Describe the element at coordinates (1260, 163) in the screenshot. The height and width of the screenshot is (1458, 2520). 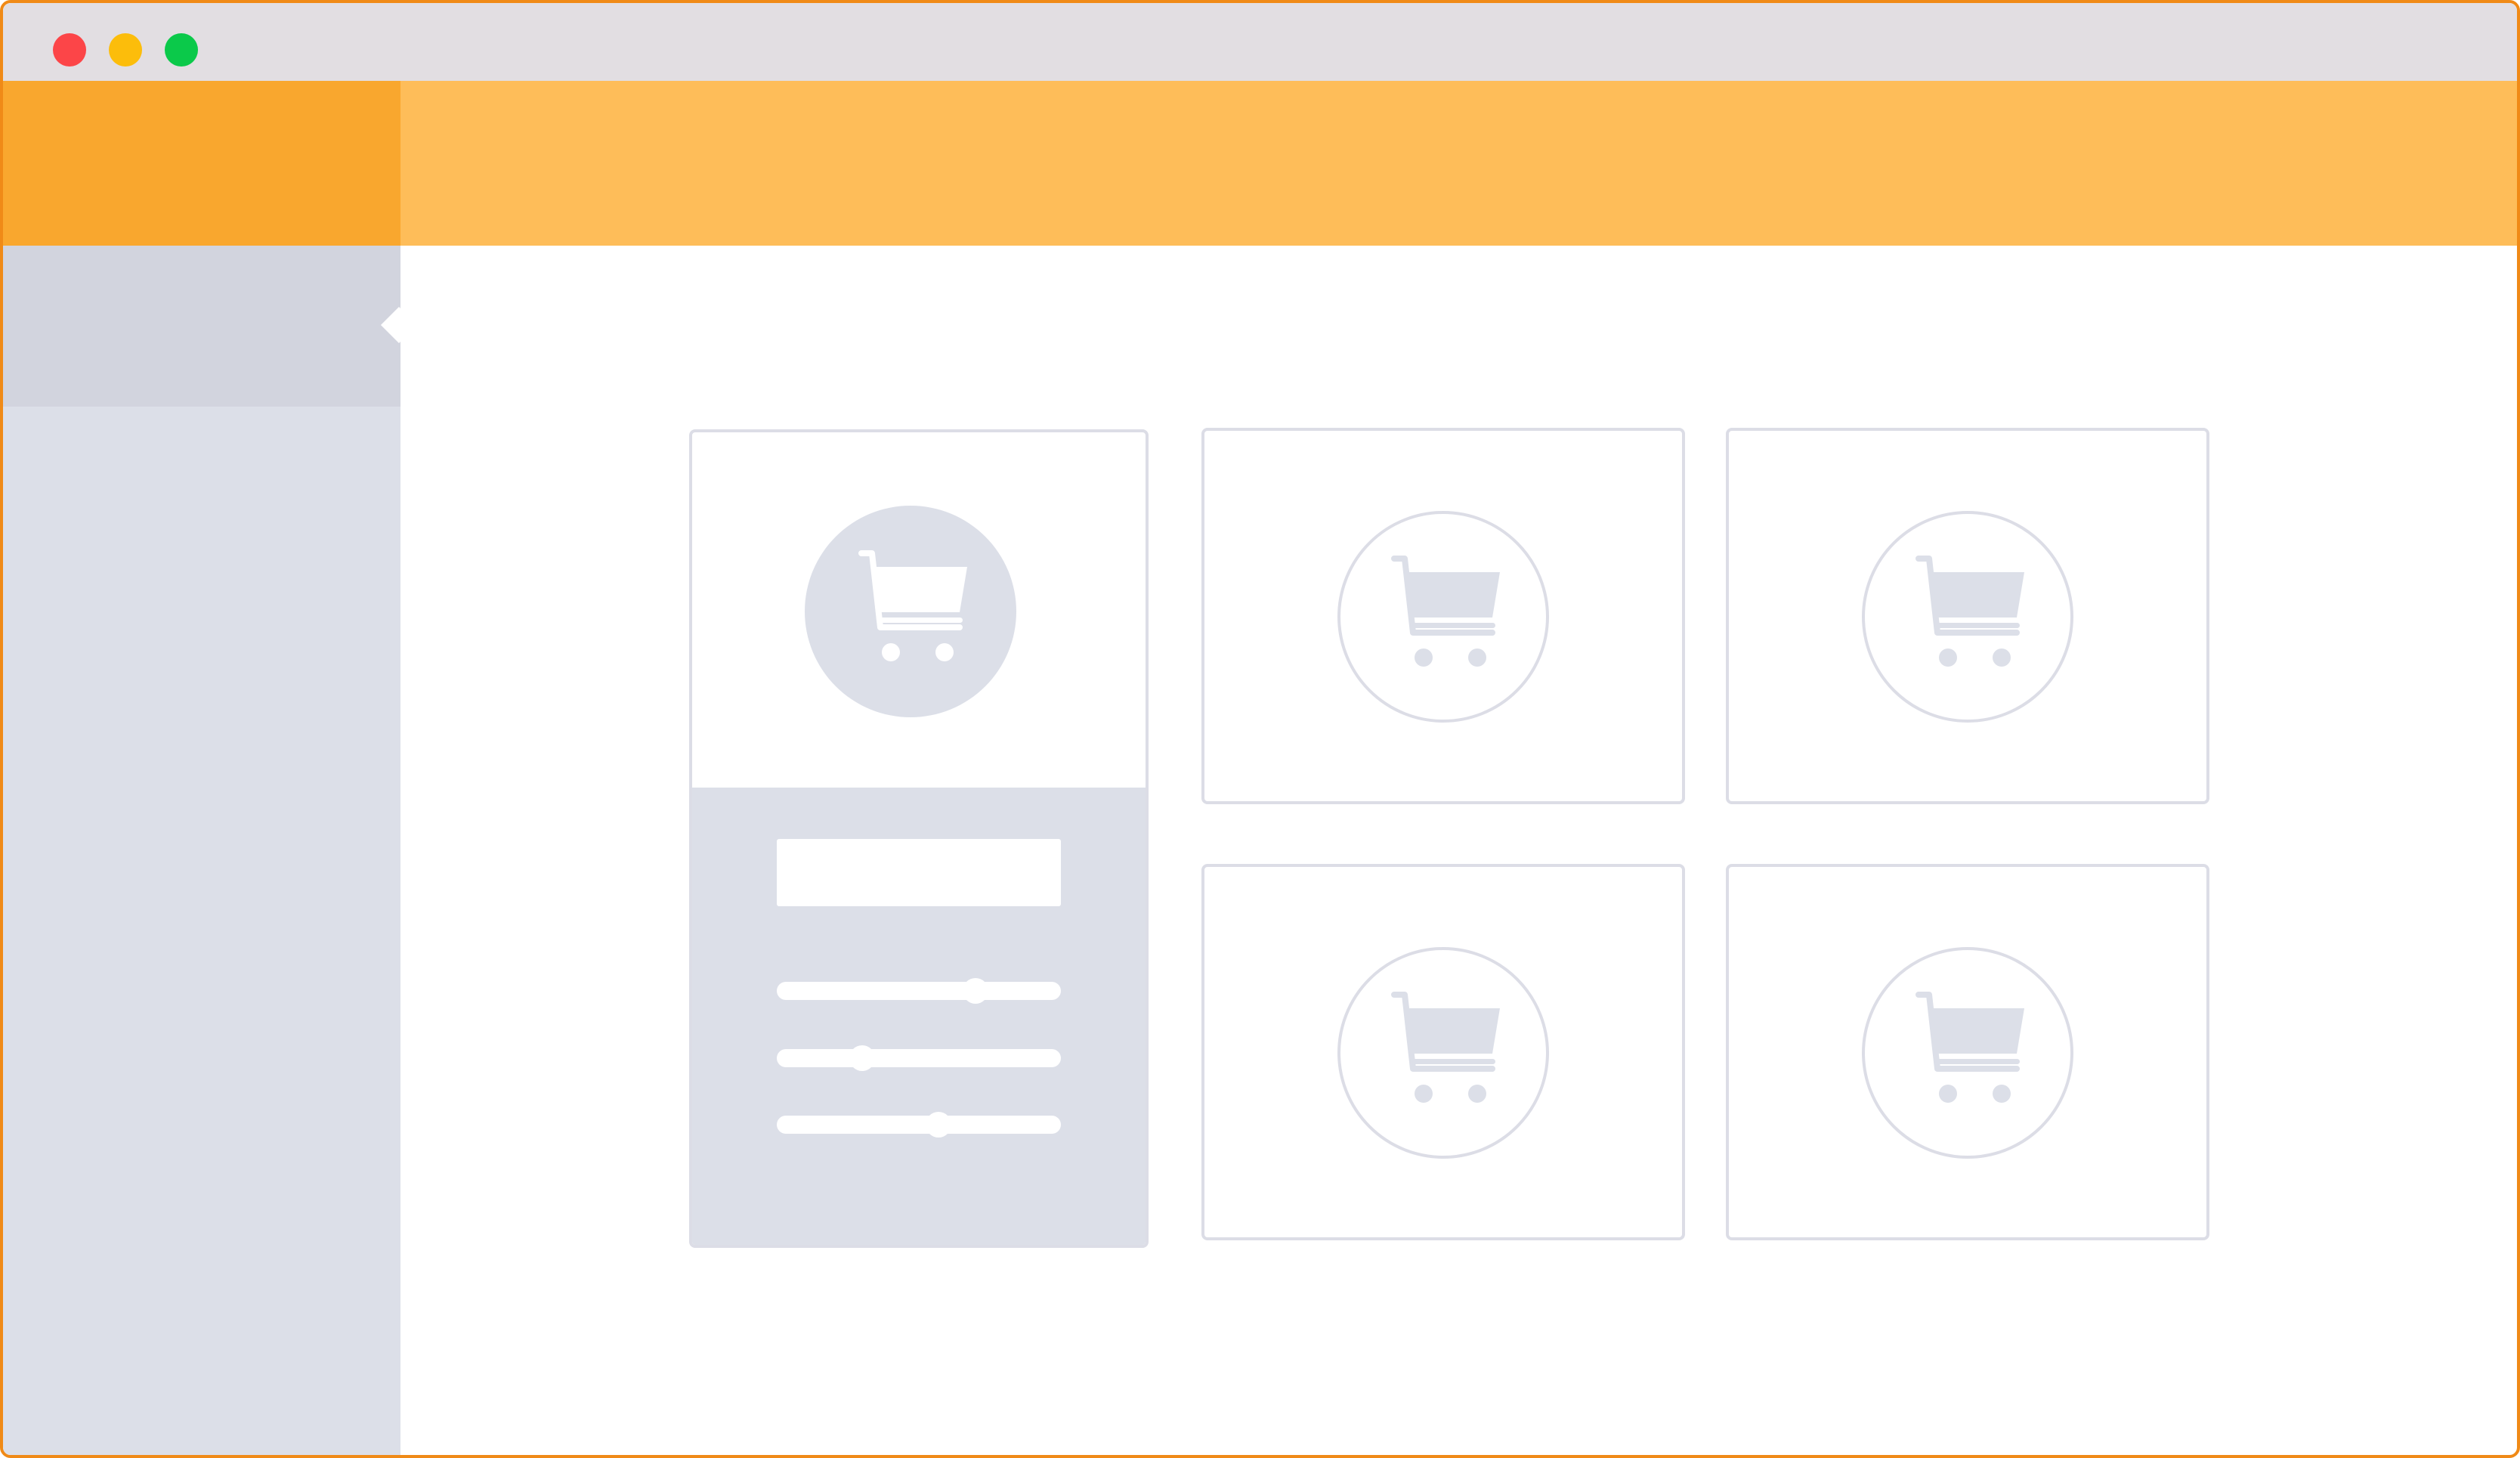
I see `header-bar` at that location.